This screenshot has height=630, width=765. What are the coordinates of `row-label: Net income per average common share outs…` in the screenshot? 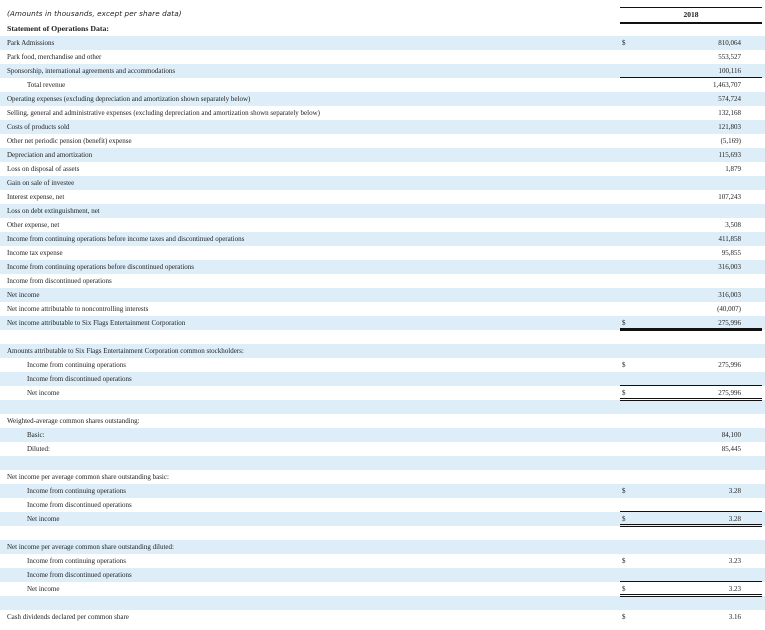 It's located at (88, 477).